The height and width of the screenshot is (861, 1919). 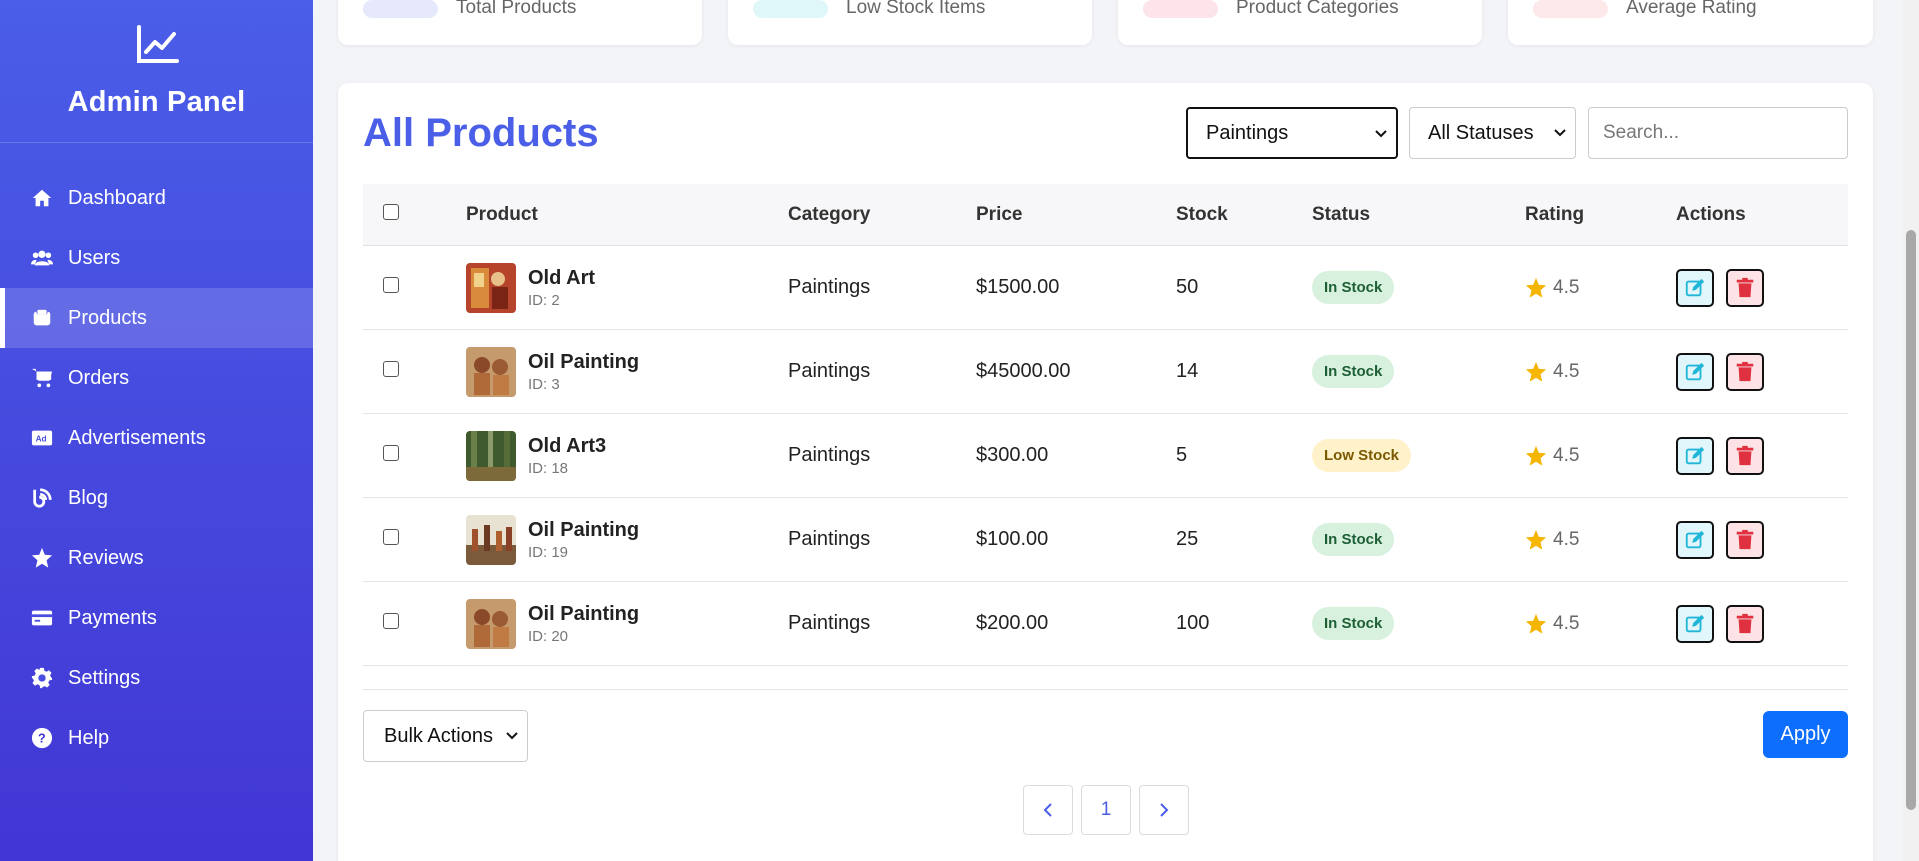 What do you see at coordinates (89, 737) in the screenshot?
I see `sidebar-item-label: Help` at bounding box center [89, 737].